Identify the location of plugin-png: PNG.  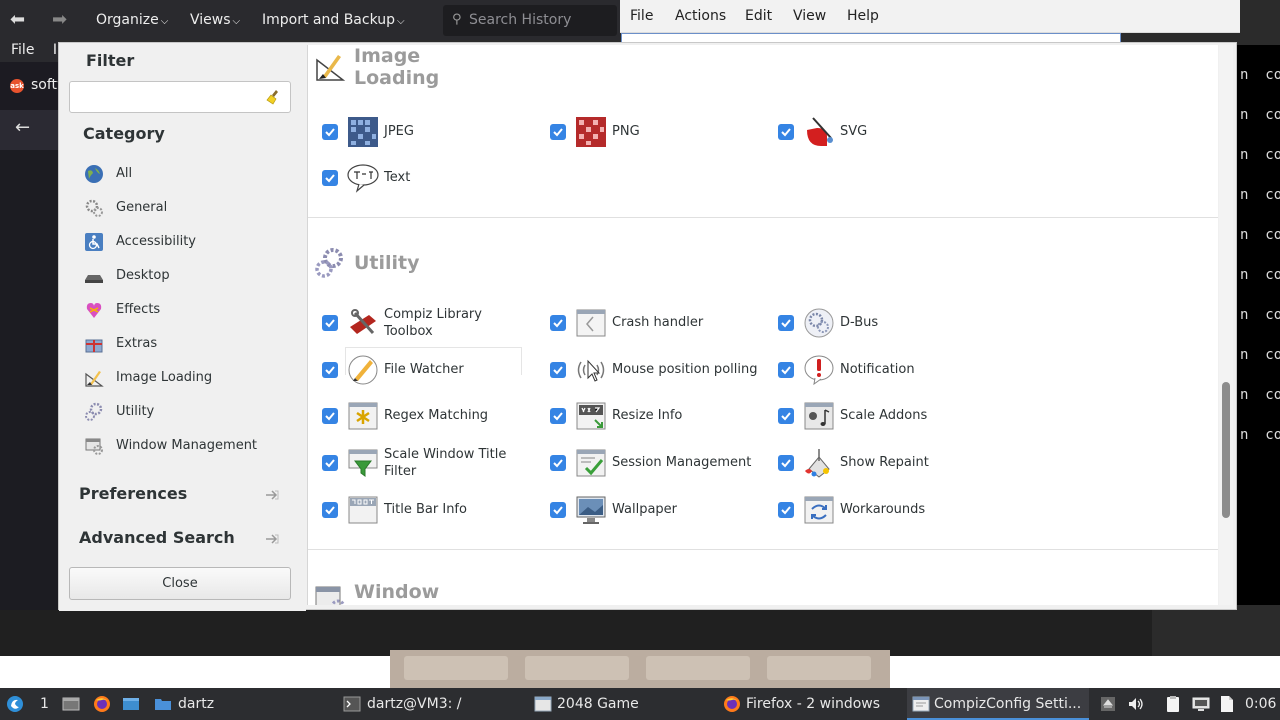
(660, 132).